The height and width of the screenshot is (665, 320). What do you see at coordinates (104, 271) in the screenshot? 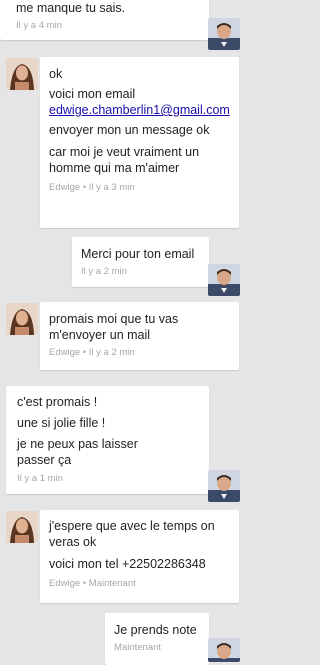
I see `message-meta: Il y a 2 min` at bounding box center [104, 271].